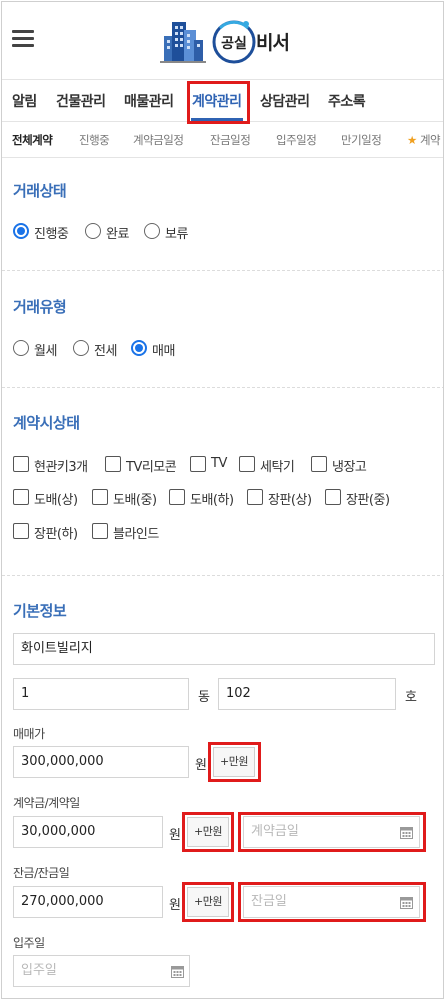 This screenshot has width=445, height=1000. What do you see at coordinates (201, 765) in the screenshot?
I see `sale-price-won-label: 원` at bounding box center [201, 765].